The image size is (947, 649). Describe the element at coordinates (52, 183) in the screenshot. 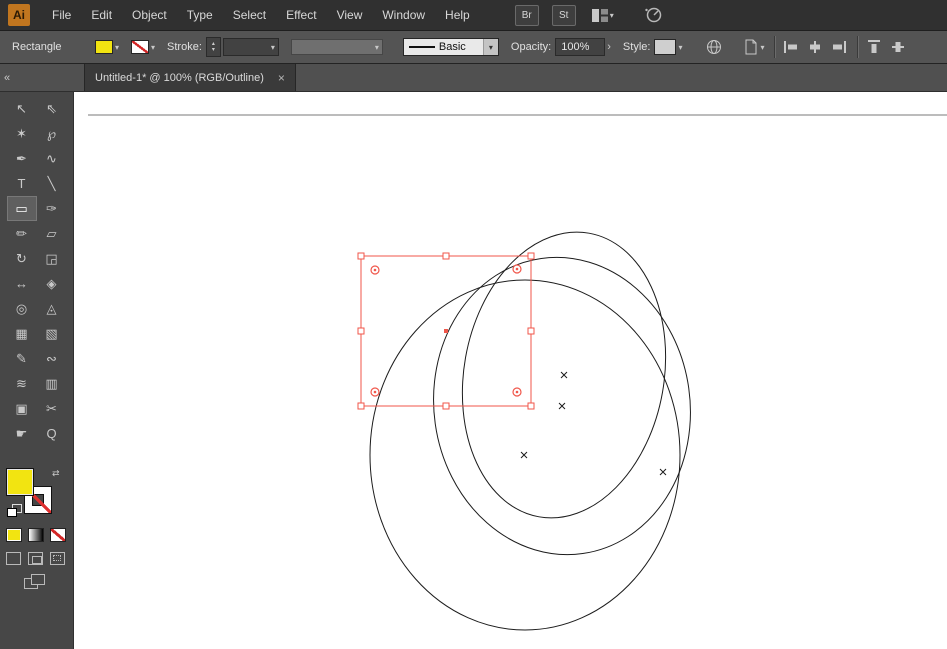

I see `tool-line-segment: ╲` at that location.